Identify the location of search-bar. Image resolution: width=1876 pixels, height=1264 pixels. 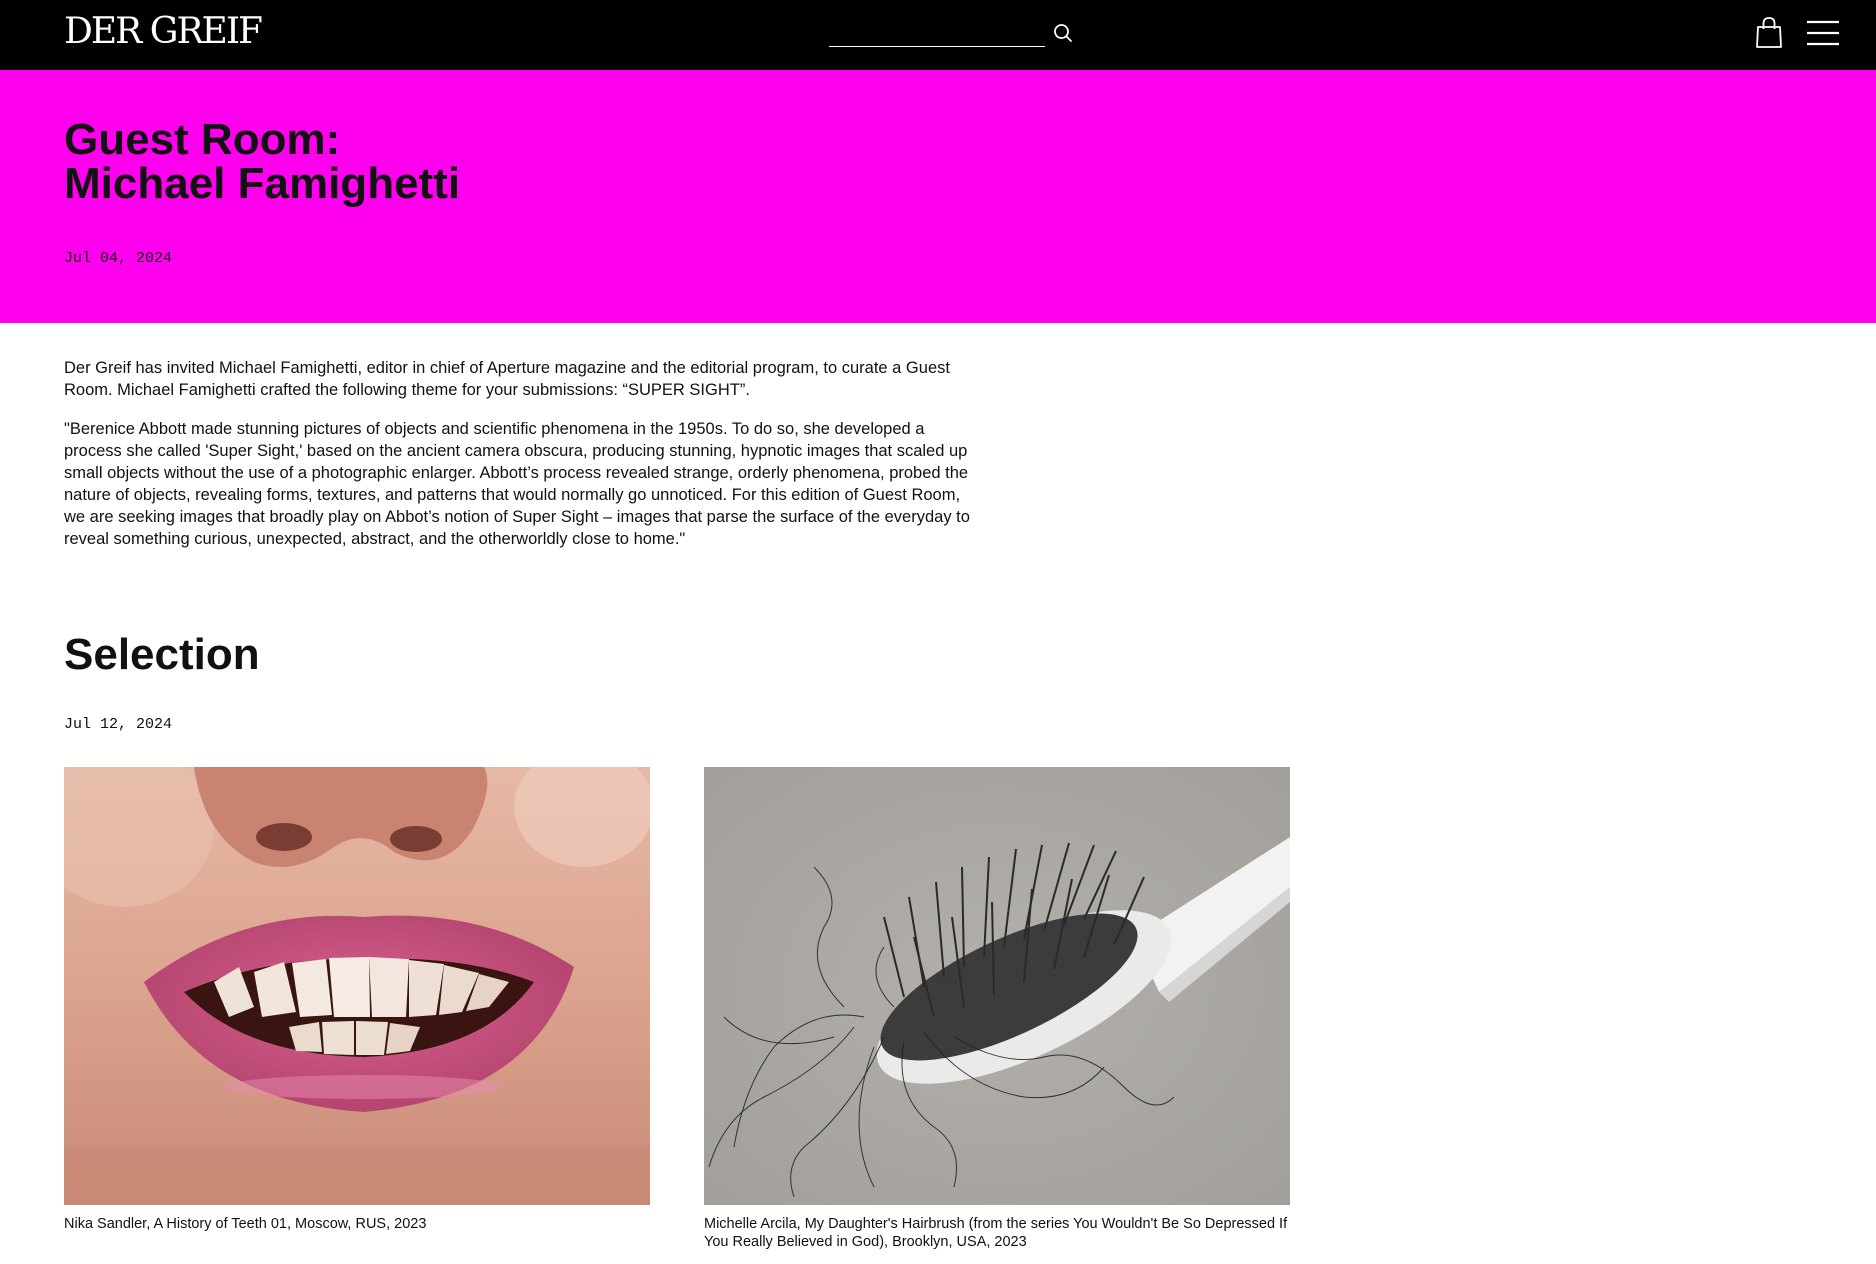
(952, 32).